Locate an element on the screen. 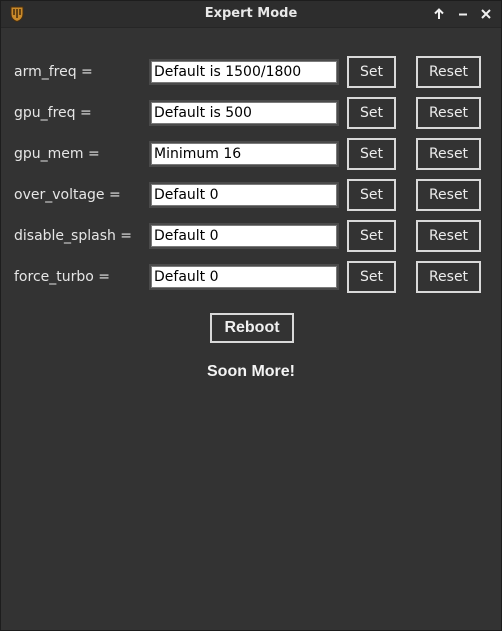 This screenshot has height=631, width=502. gpu-freq-set-button: Set is located at coordinates (371, 113).